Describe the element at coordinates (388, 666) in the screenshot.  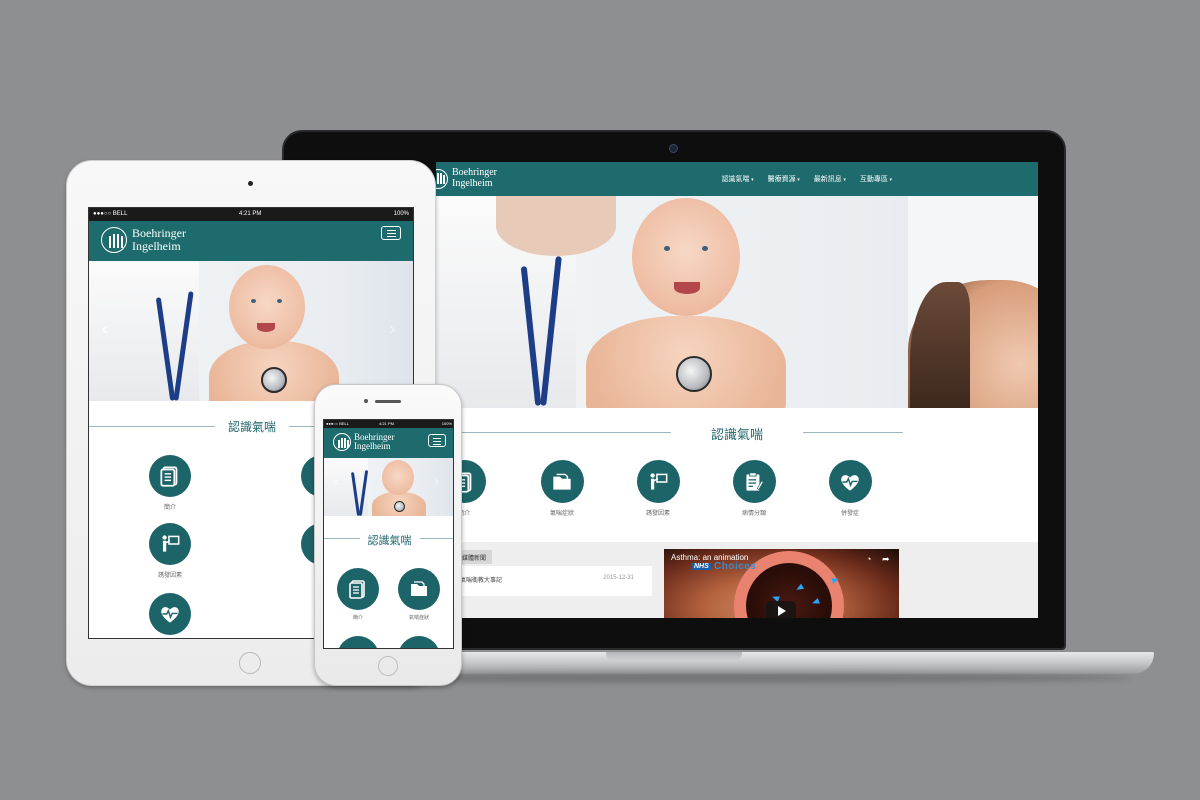
I see `phone-home-button` at that location.